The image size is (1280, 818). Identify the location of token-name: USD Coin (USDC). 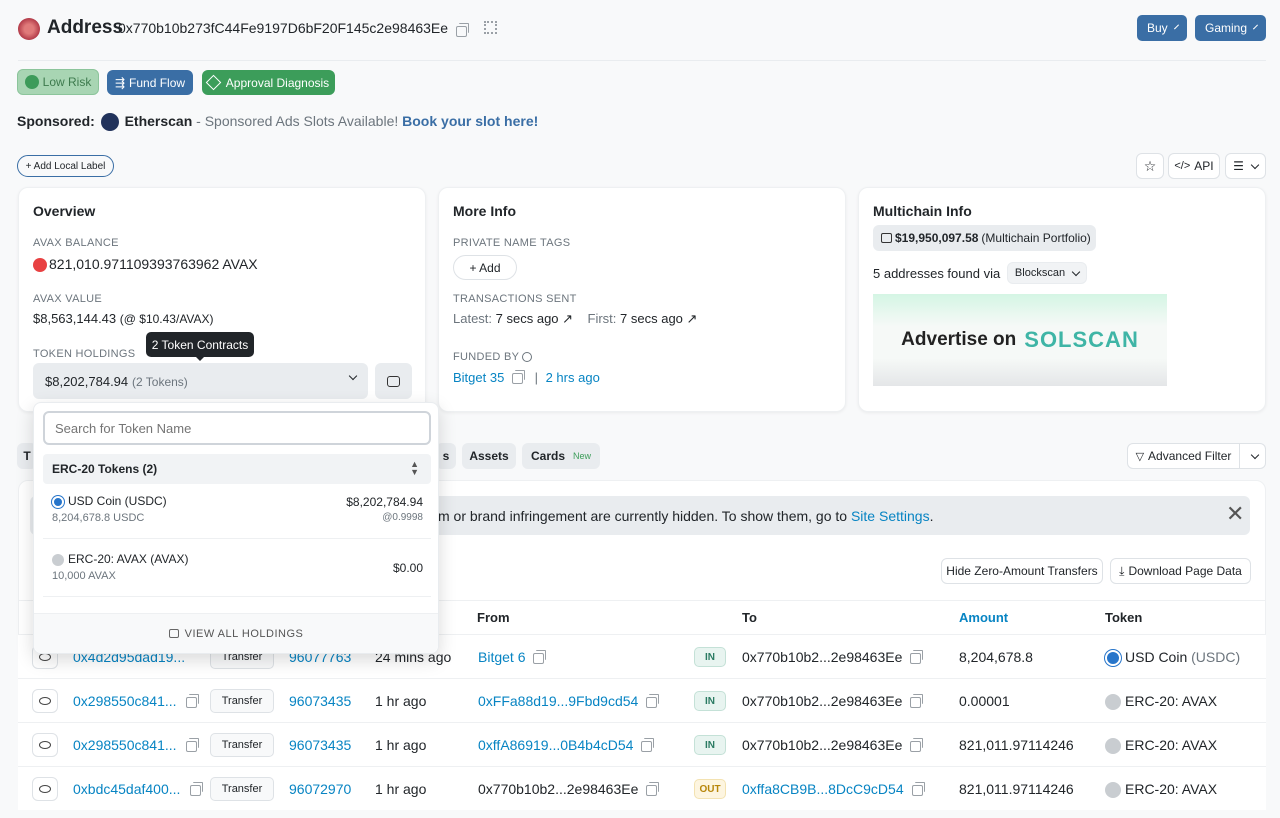
(117, 501).